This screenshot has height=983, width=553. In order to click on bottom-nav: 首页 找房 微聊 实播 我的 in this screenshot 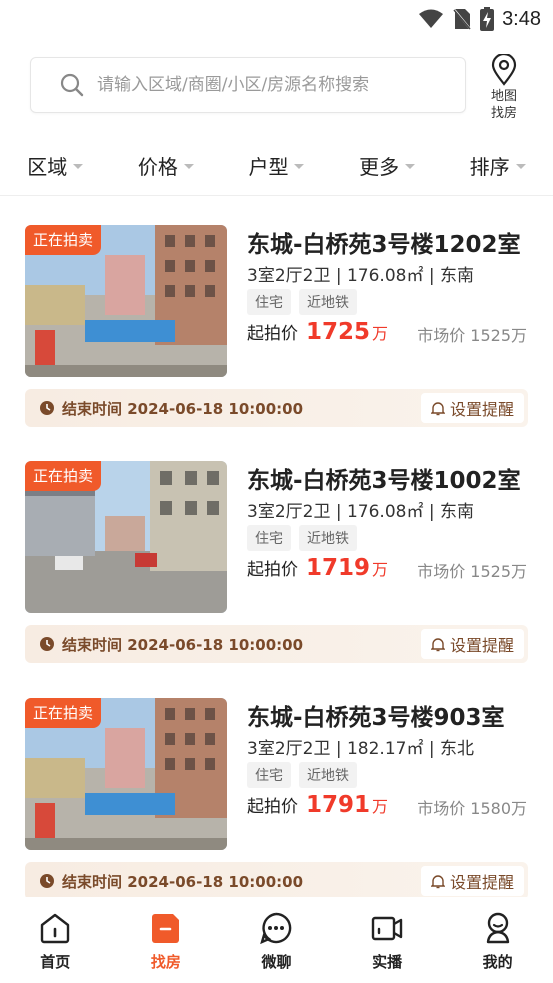, I will do `click(276, 940)`.